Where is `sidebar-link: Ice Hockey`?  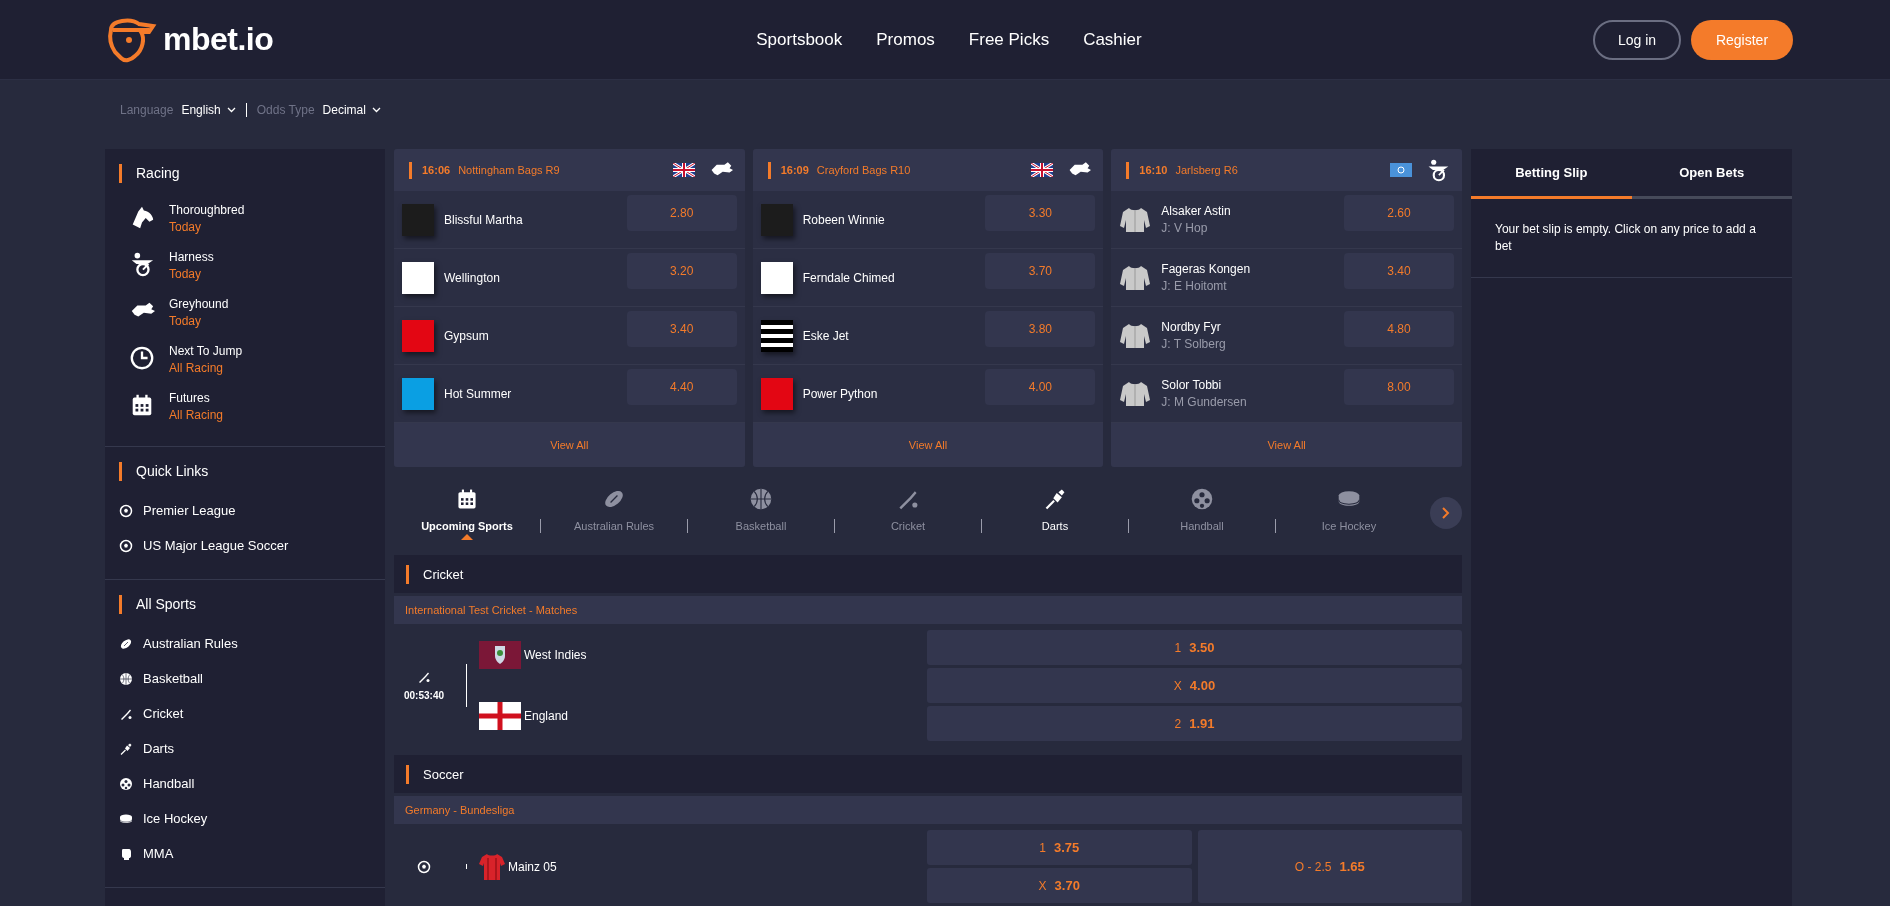
sidebar-link: Ice Hockey is located at coordinates (245, 818).